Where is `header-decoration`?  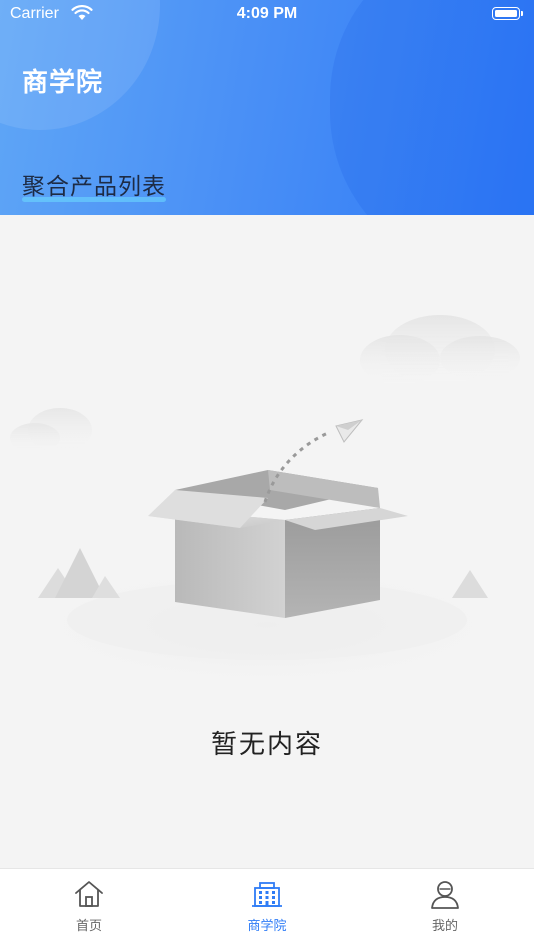 header-decoration is located at coordinates (432, 107).